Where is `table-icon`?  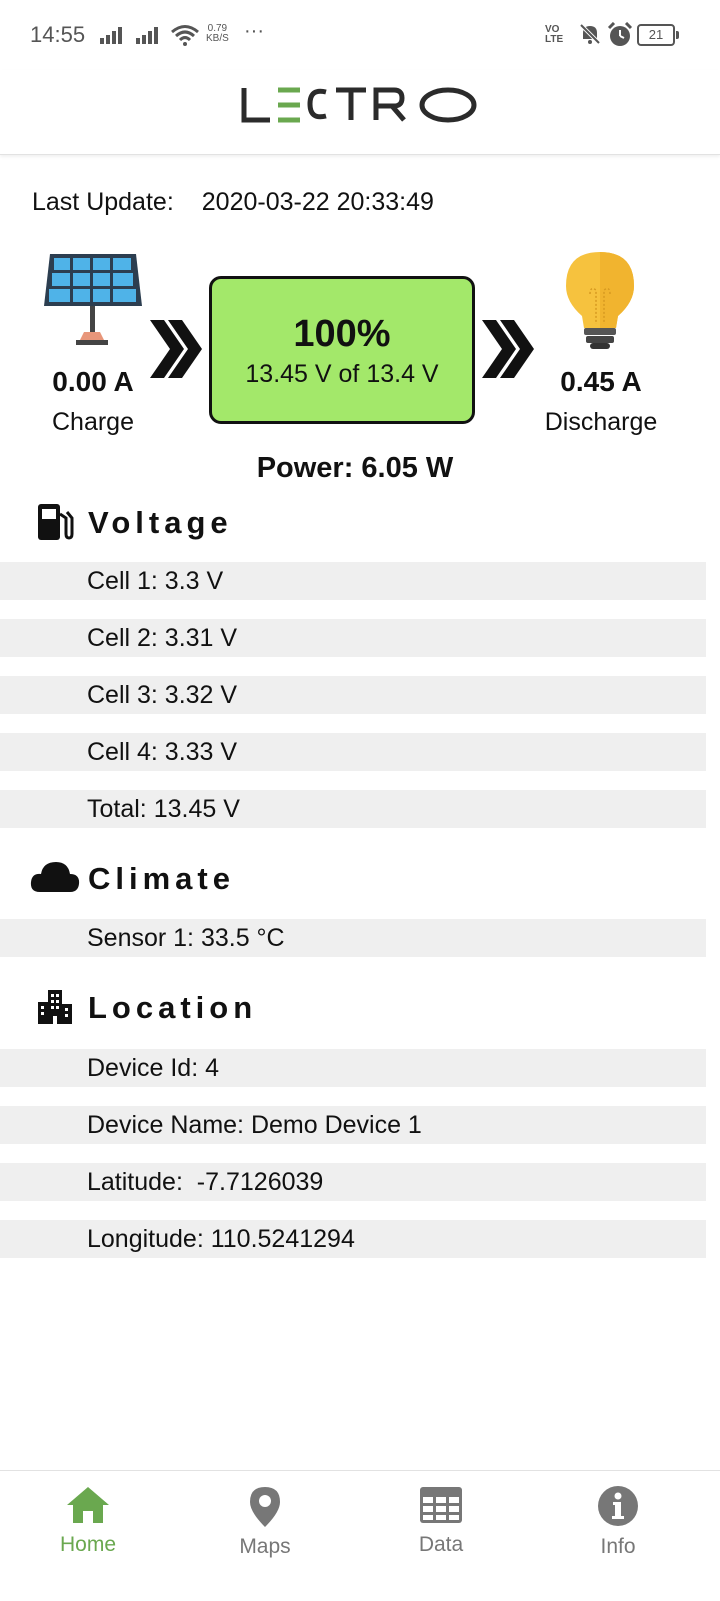 table-icon is located at coordinates (441, 1505).